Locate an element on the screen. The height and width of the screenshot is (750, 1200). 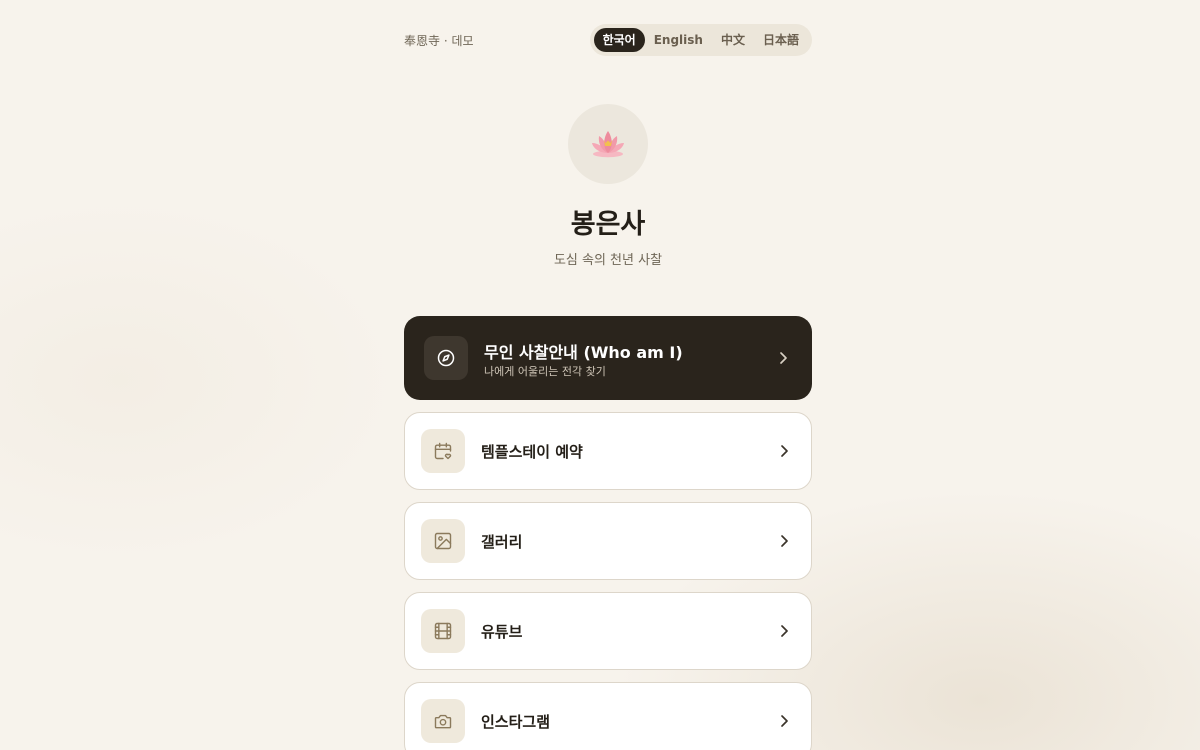
temple-logo is located at coordinates (608, 144).